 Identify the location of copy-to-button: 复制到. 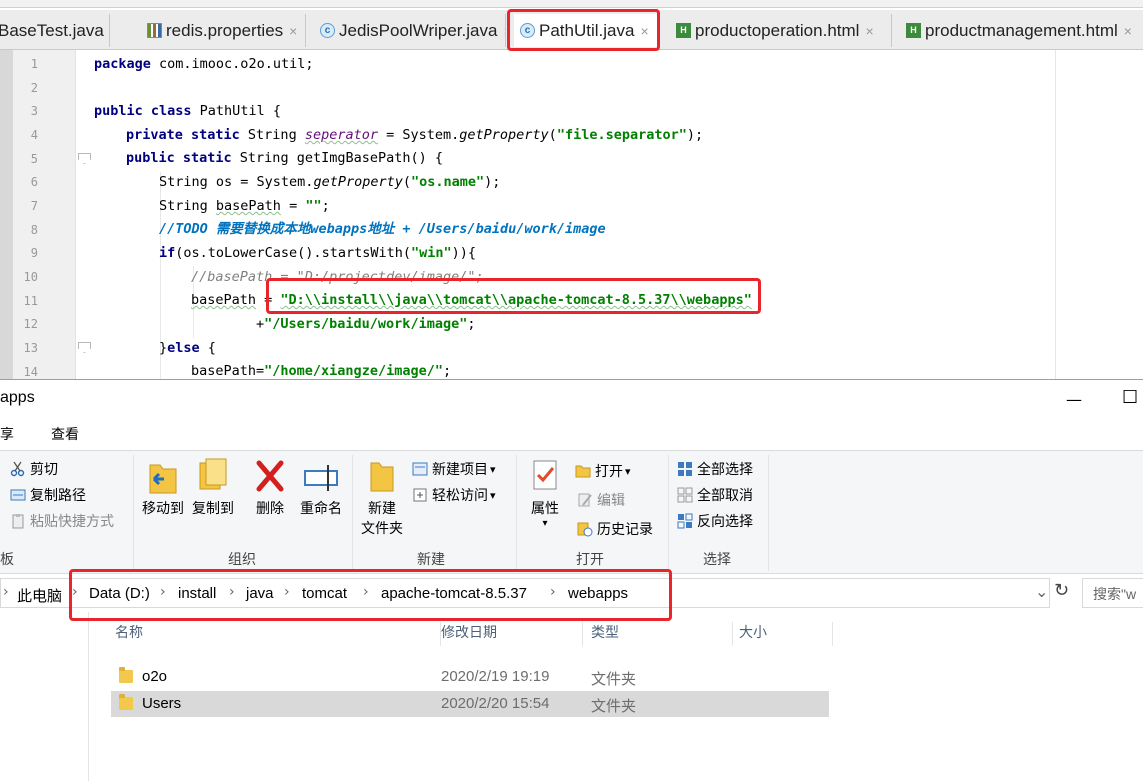
(213, 488).